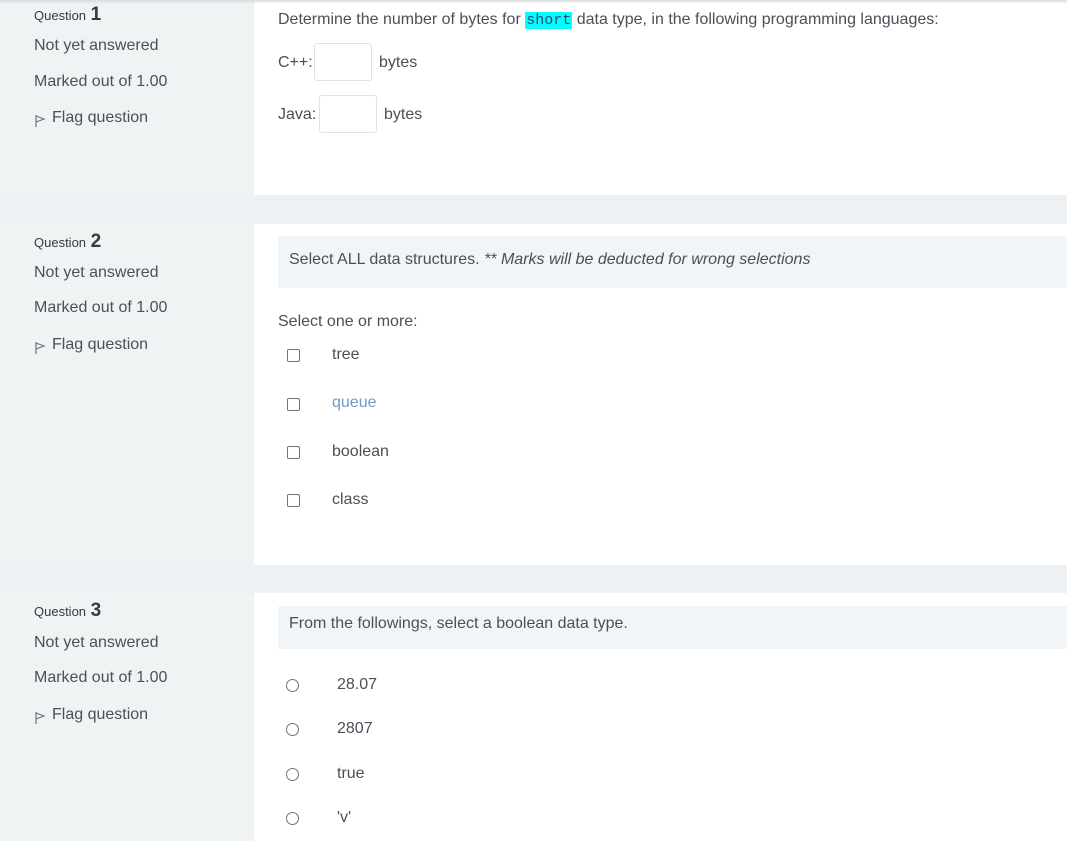 The image size is (1067, 841). I want to click on text-part: Determine the number of bytes for, so click(402, 19).